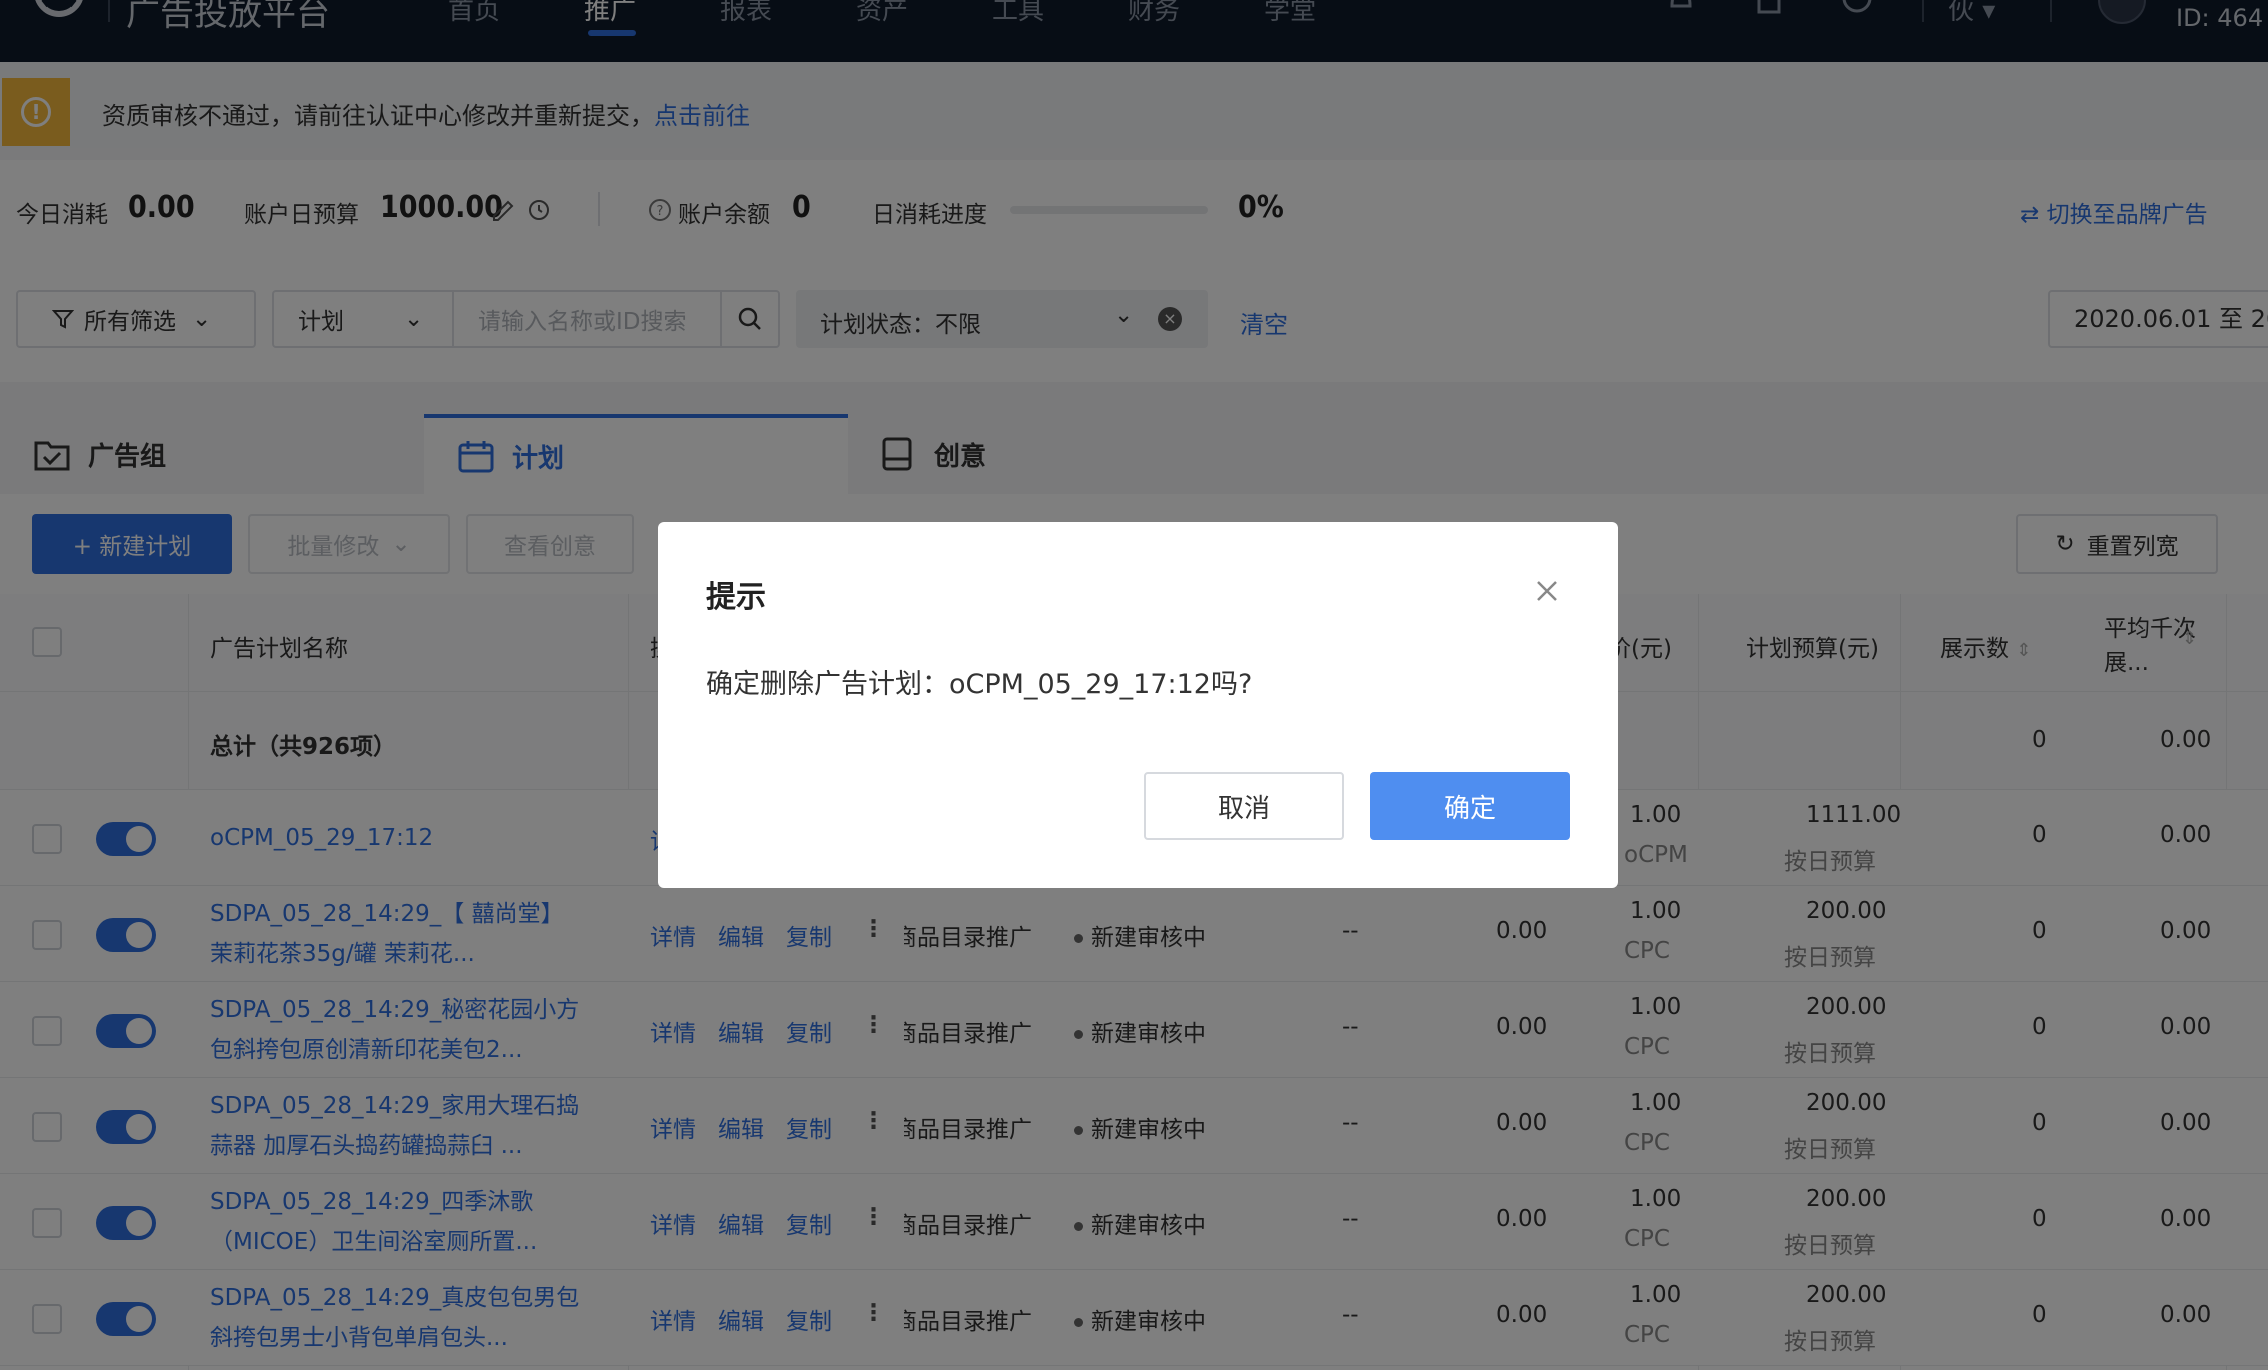 The width and height of the screenshot is (2268, 1370). What do you see at coordinates (1138, 705) in the screenshot?
I see `confirm-dialog: 提示 确定删除广告计划：oCPM_05_29_17:12吗? 取消 确定` at bounding box center [1138, 705].